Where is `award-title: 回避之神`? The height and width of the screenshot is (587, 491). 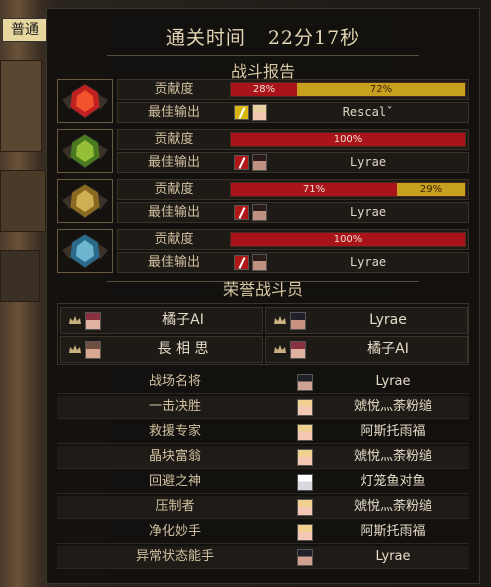 award-title: 回避之神 is located at coordinates (174, 481).